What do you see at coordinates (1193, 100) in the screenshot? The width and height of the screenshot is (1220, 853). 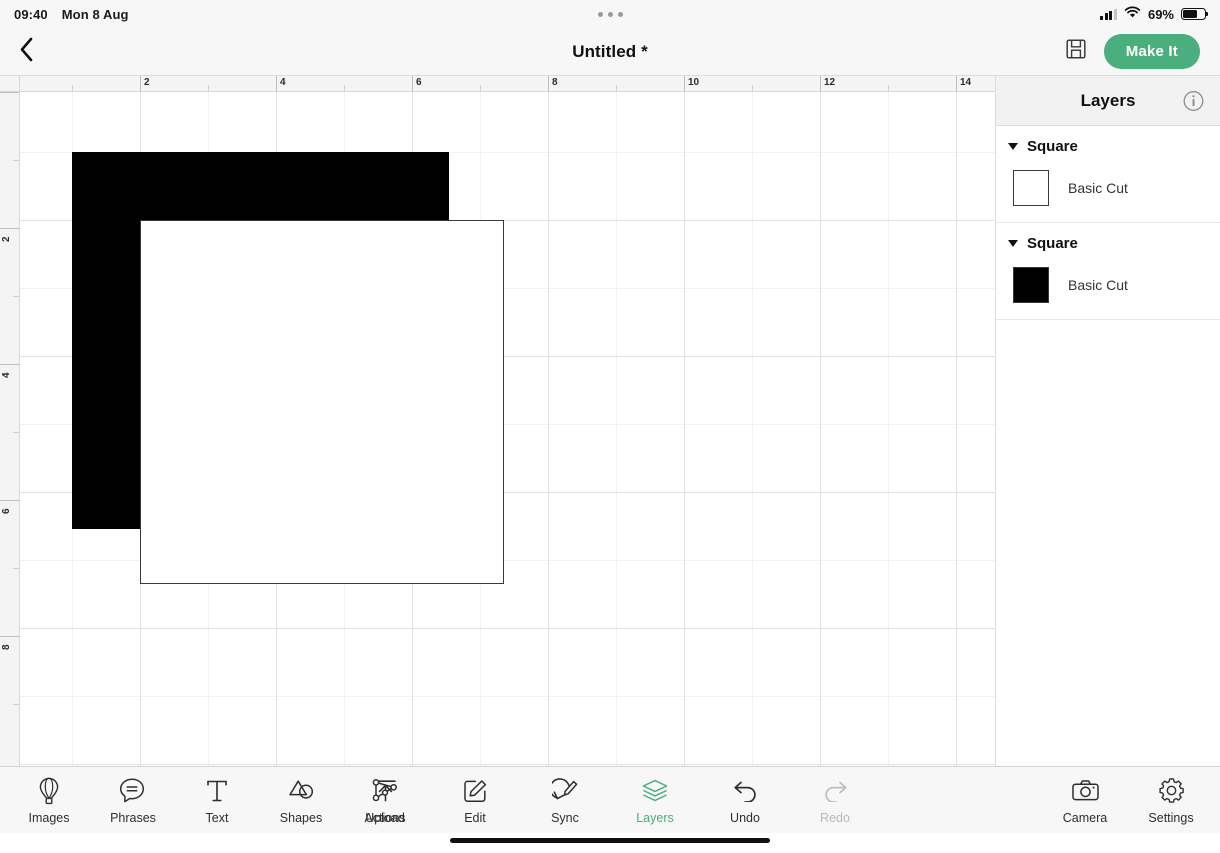 I see `info-circle-icon` at bounding box center [1193, 100].